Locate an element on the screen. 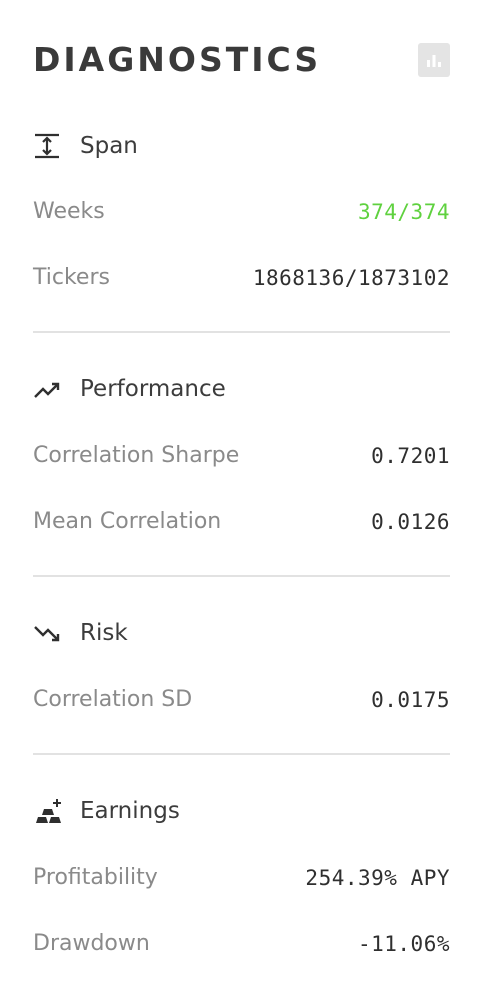  bar-chart-icon is located at coordinates (434, 61).